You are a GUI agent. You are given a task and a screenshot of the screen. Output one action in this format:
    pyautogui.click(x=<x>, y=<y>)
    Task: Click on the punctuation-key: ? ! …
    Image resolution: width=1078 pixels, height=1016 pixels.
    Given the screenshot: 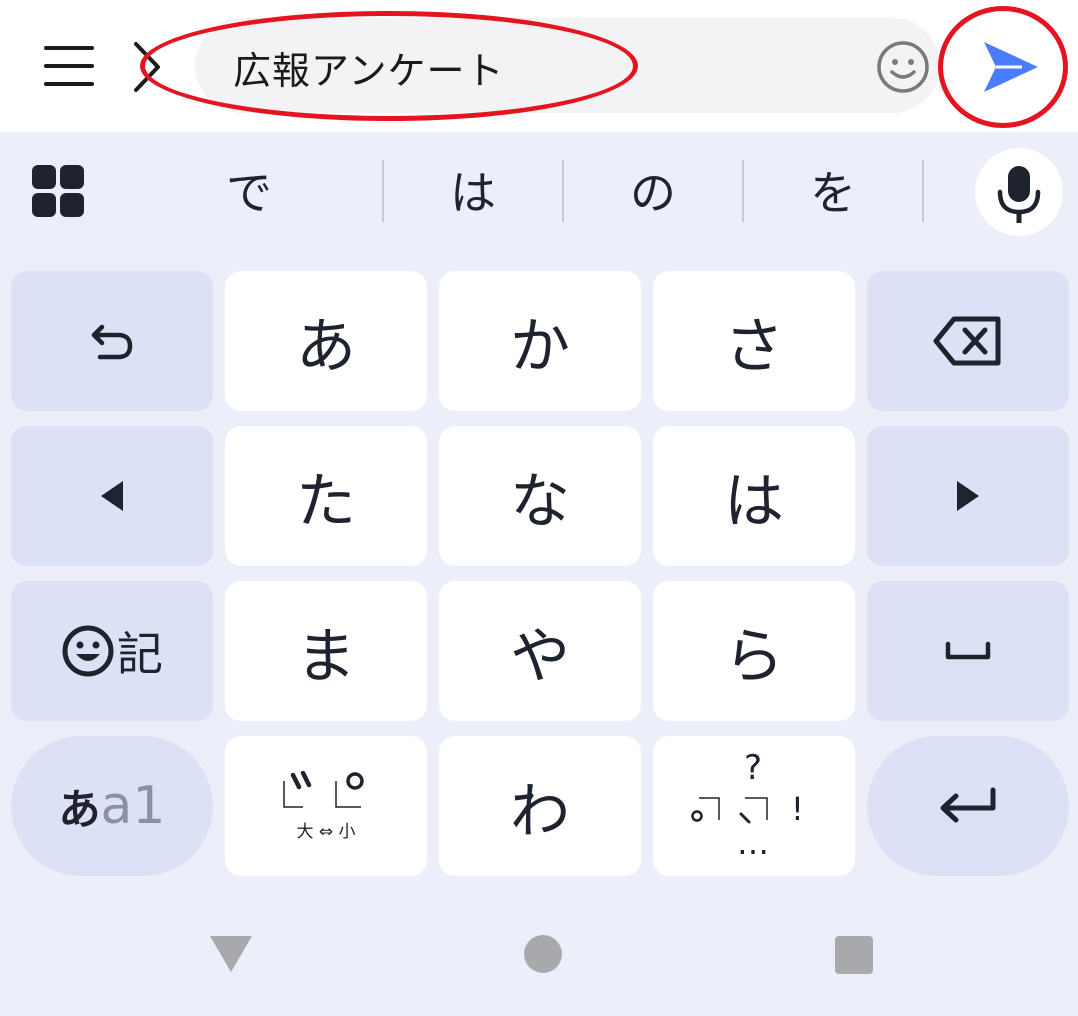 What is the action you would take?
    pyautogui.click(x=754, y=806)
    